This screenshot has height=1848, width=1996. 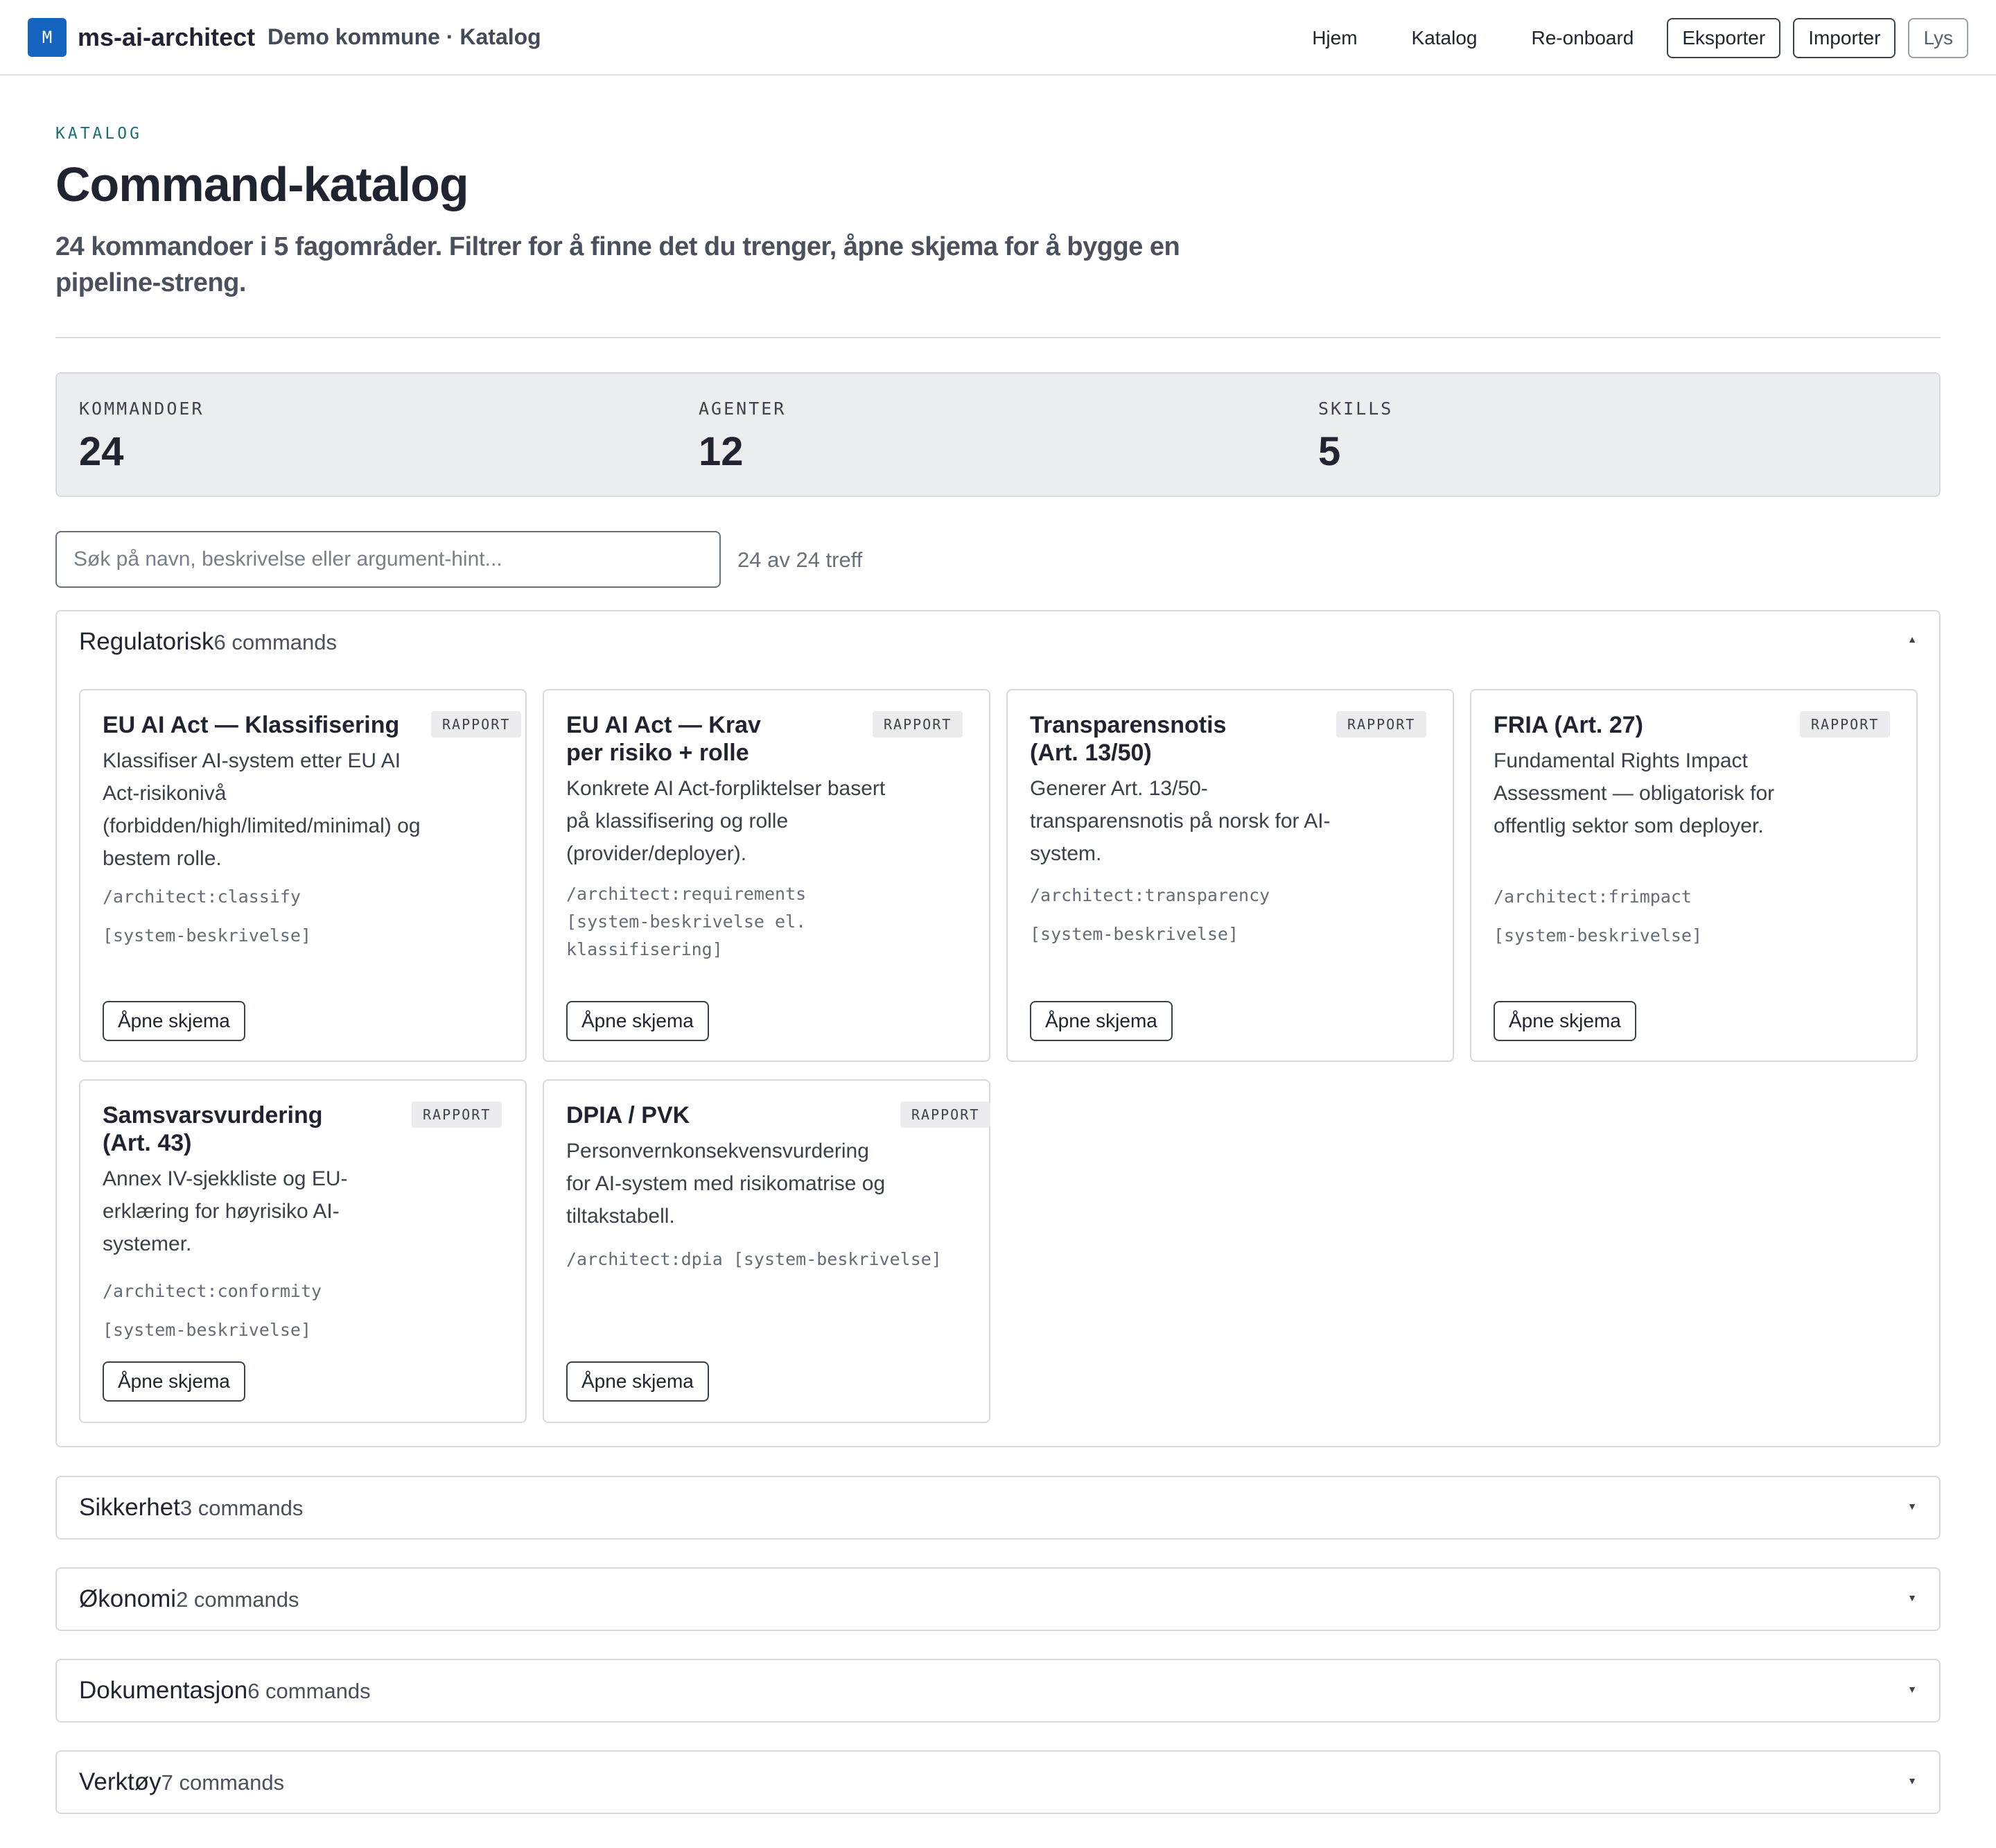 What do you see at coordinates (242, 1508) in the screenshot?
I see `category-count: 3 commands` at bounding box center [242, 1508].